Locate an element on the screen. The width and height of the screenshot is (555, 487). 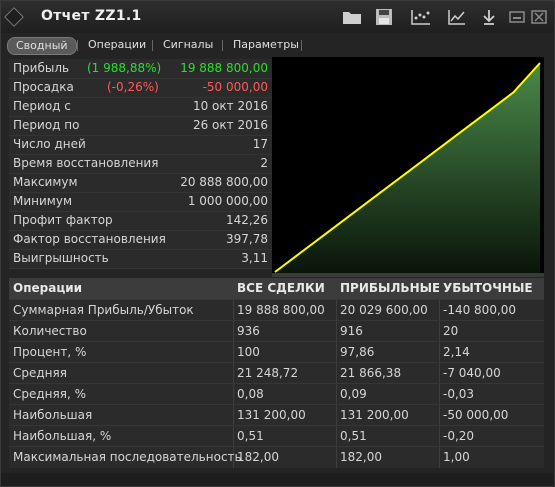
status-bar is located at coordinates (277, 479).